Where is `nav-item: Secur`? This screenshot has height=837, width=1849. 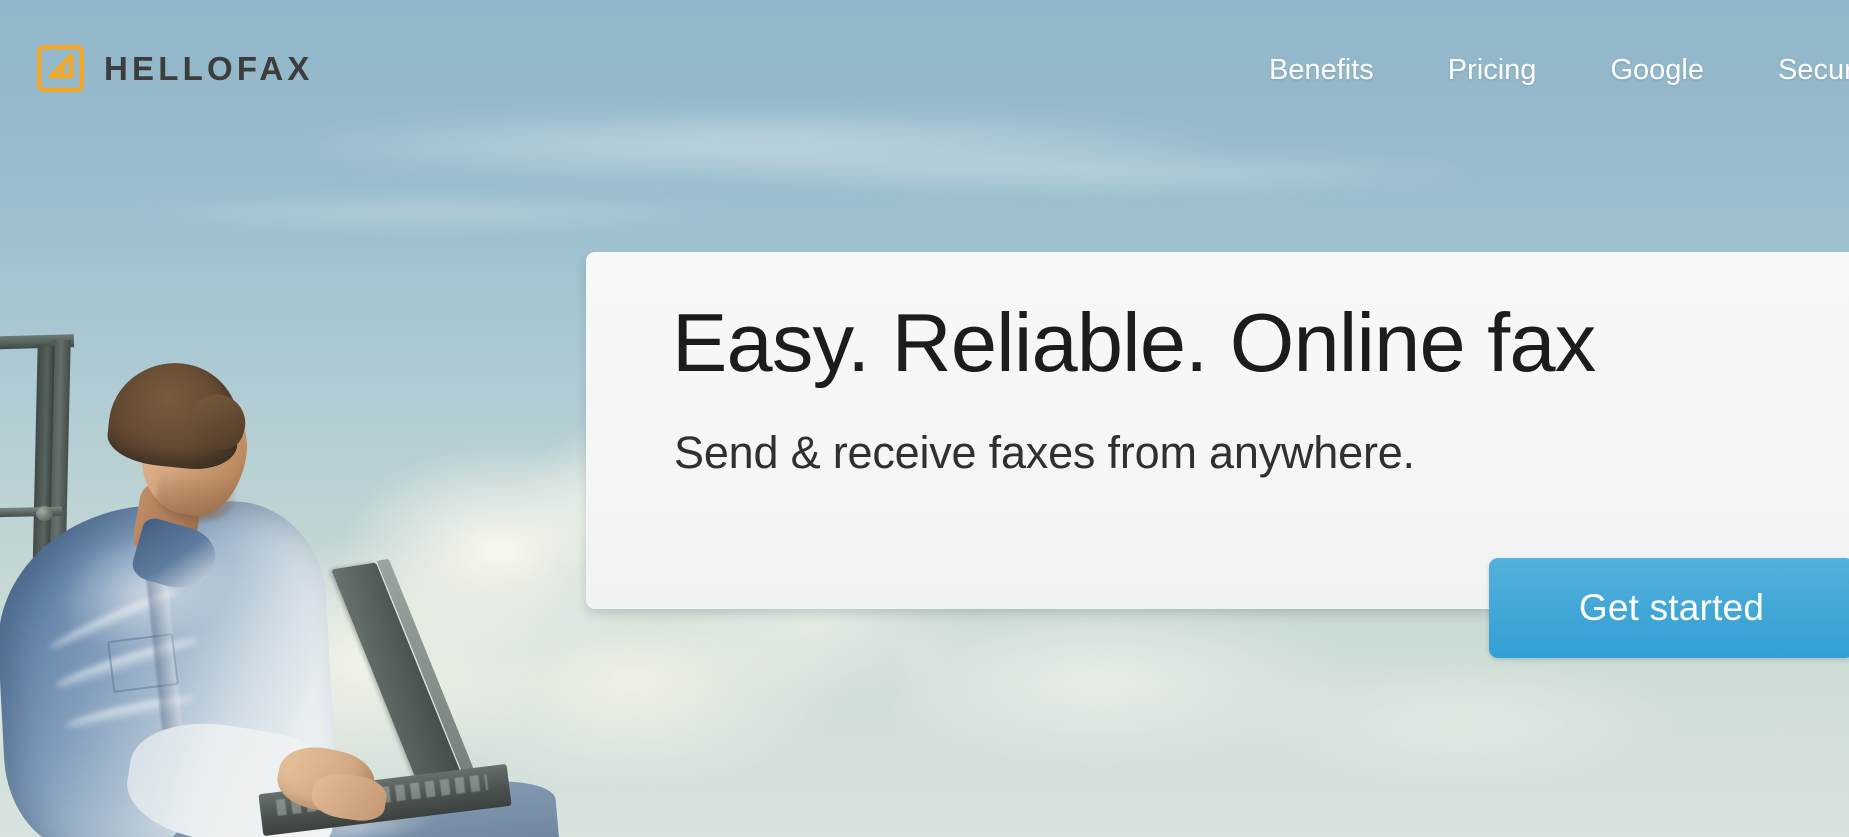 nav-item: Secur is located at coordinates (1795, 70).